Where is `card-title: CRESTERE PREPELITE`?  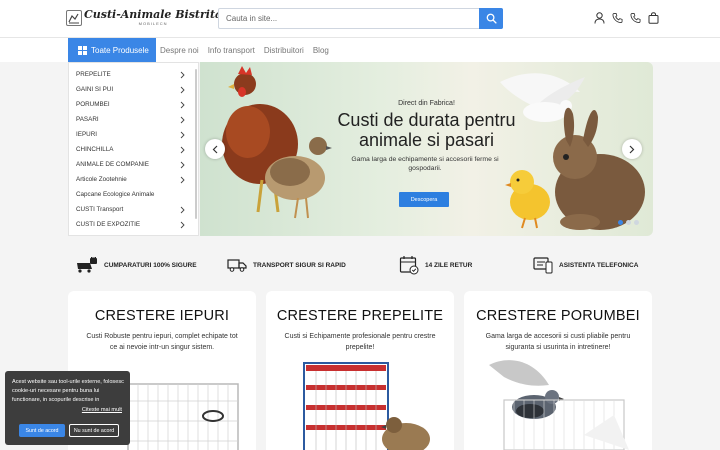
card-title: CRESTERE PREPELITE is located at coordinates (360, 316).